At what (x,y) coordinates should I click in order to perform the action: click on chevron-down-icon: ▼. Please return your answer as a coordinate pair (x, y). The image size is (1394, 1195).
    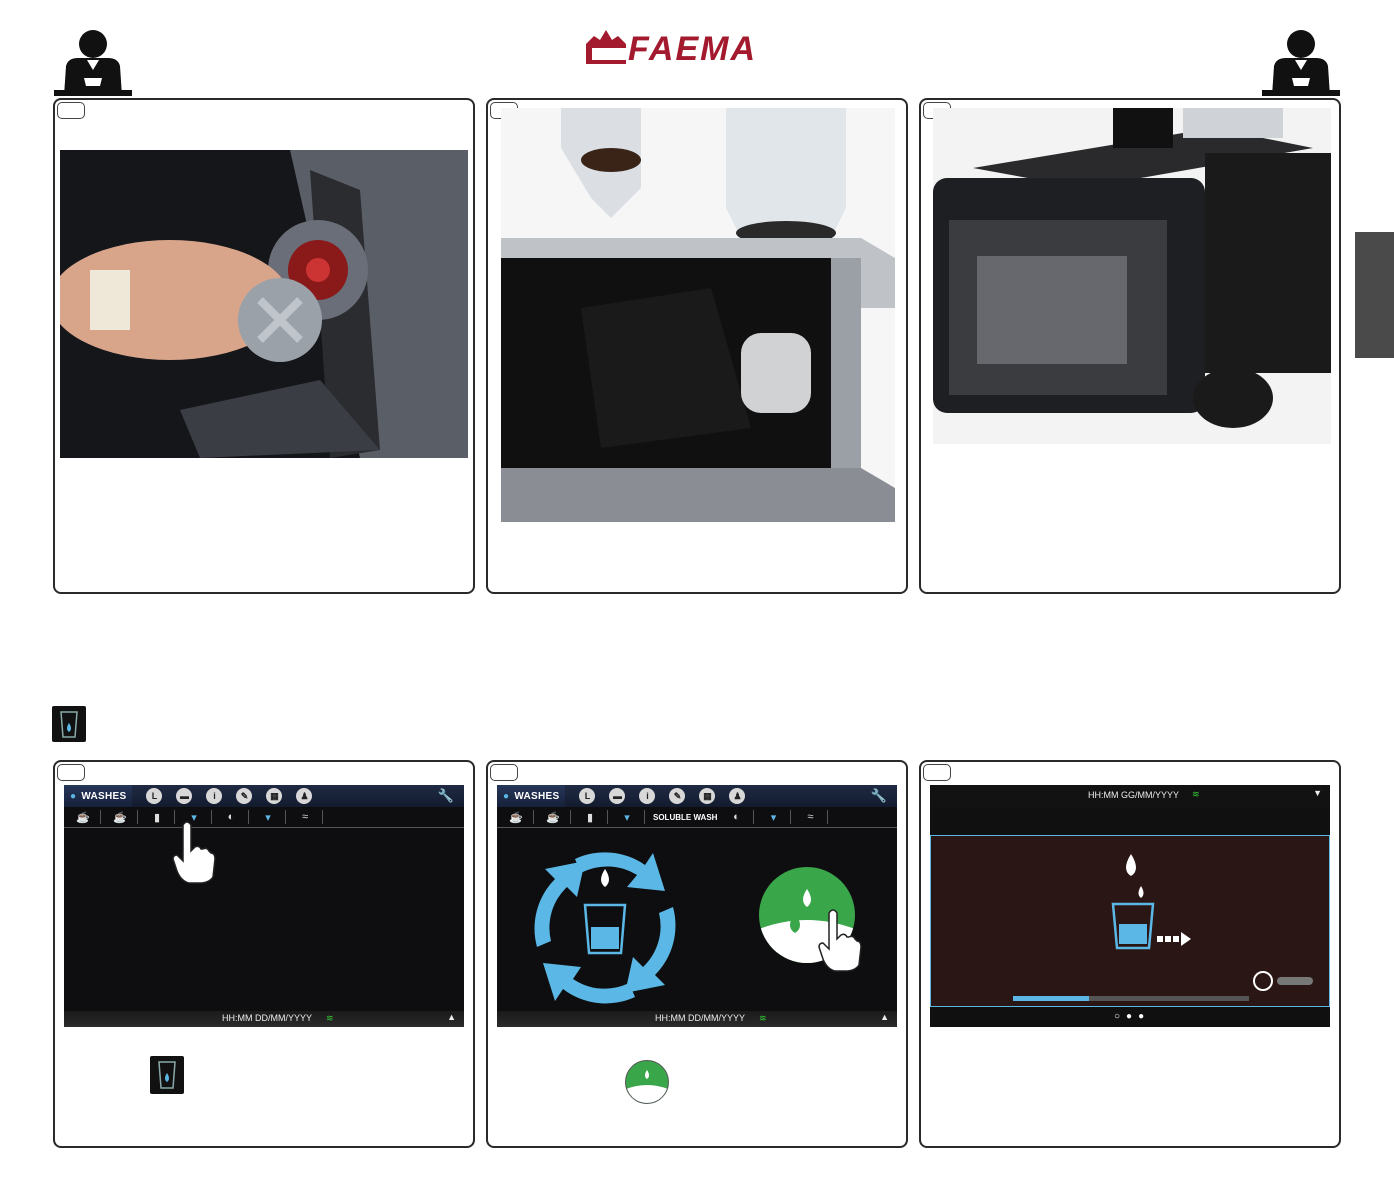
    Looking at the image, I should click on (1317, 793).